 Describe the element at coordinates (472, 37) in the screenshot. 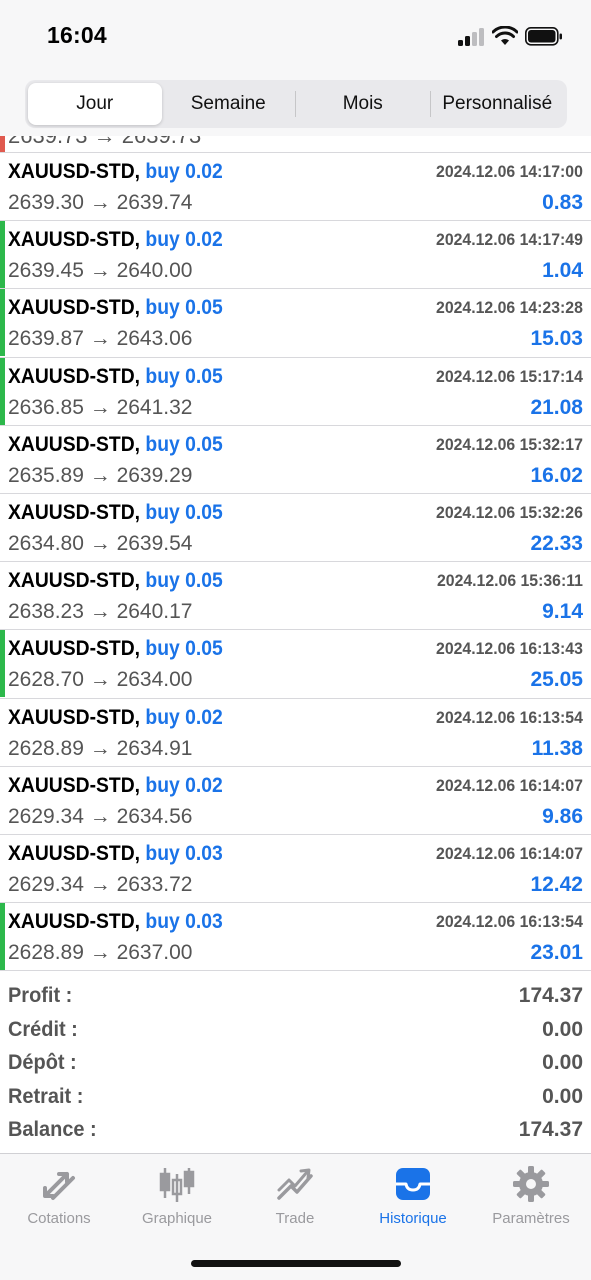

I see `signal-icon` at that location.